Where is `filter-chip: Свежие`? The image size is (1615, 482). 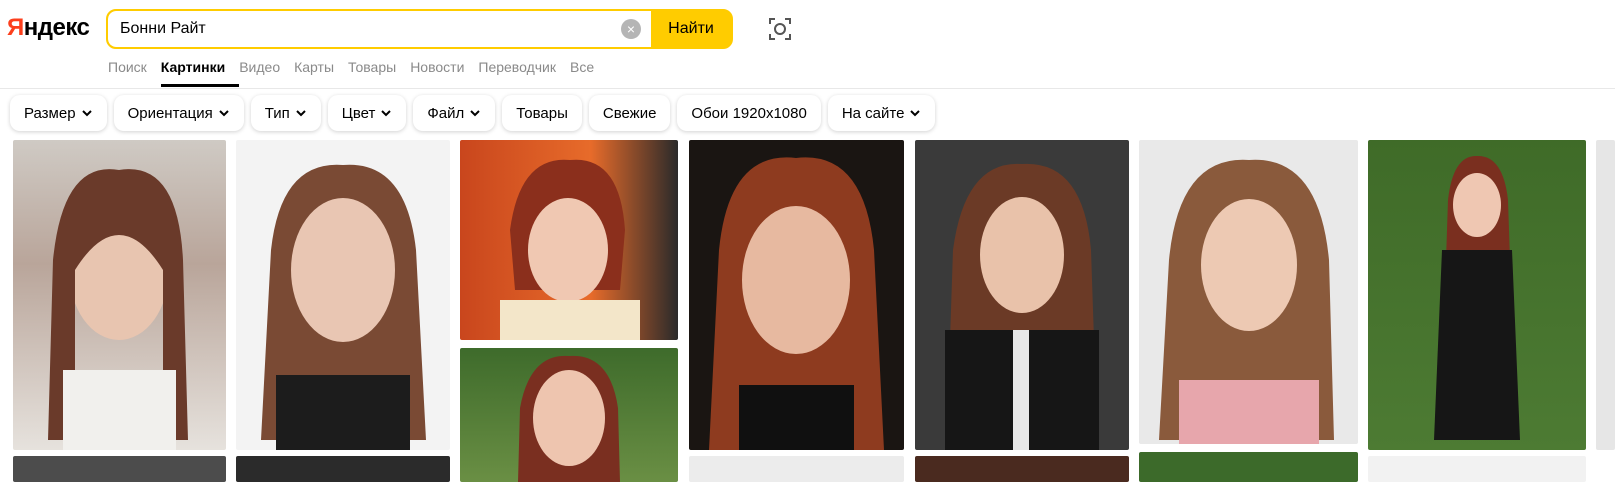 filter-chip: Свежие is located at coordinates (629, 113).